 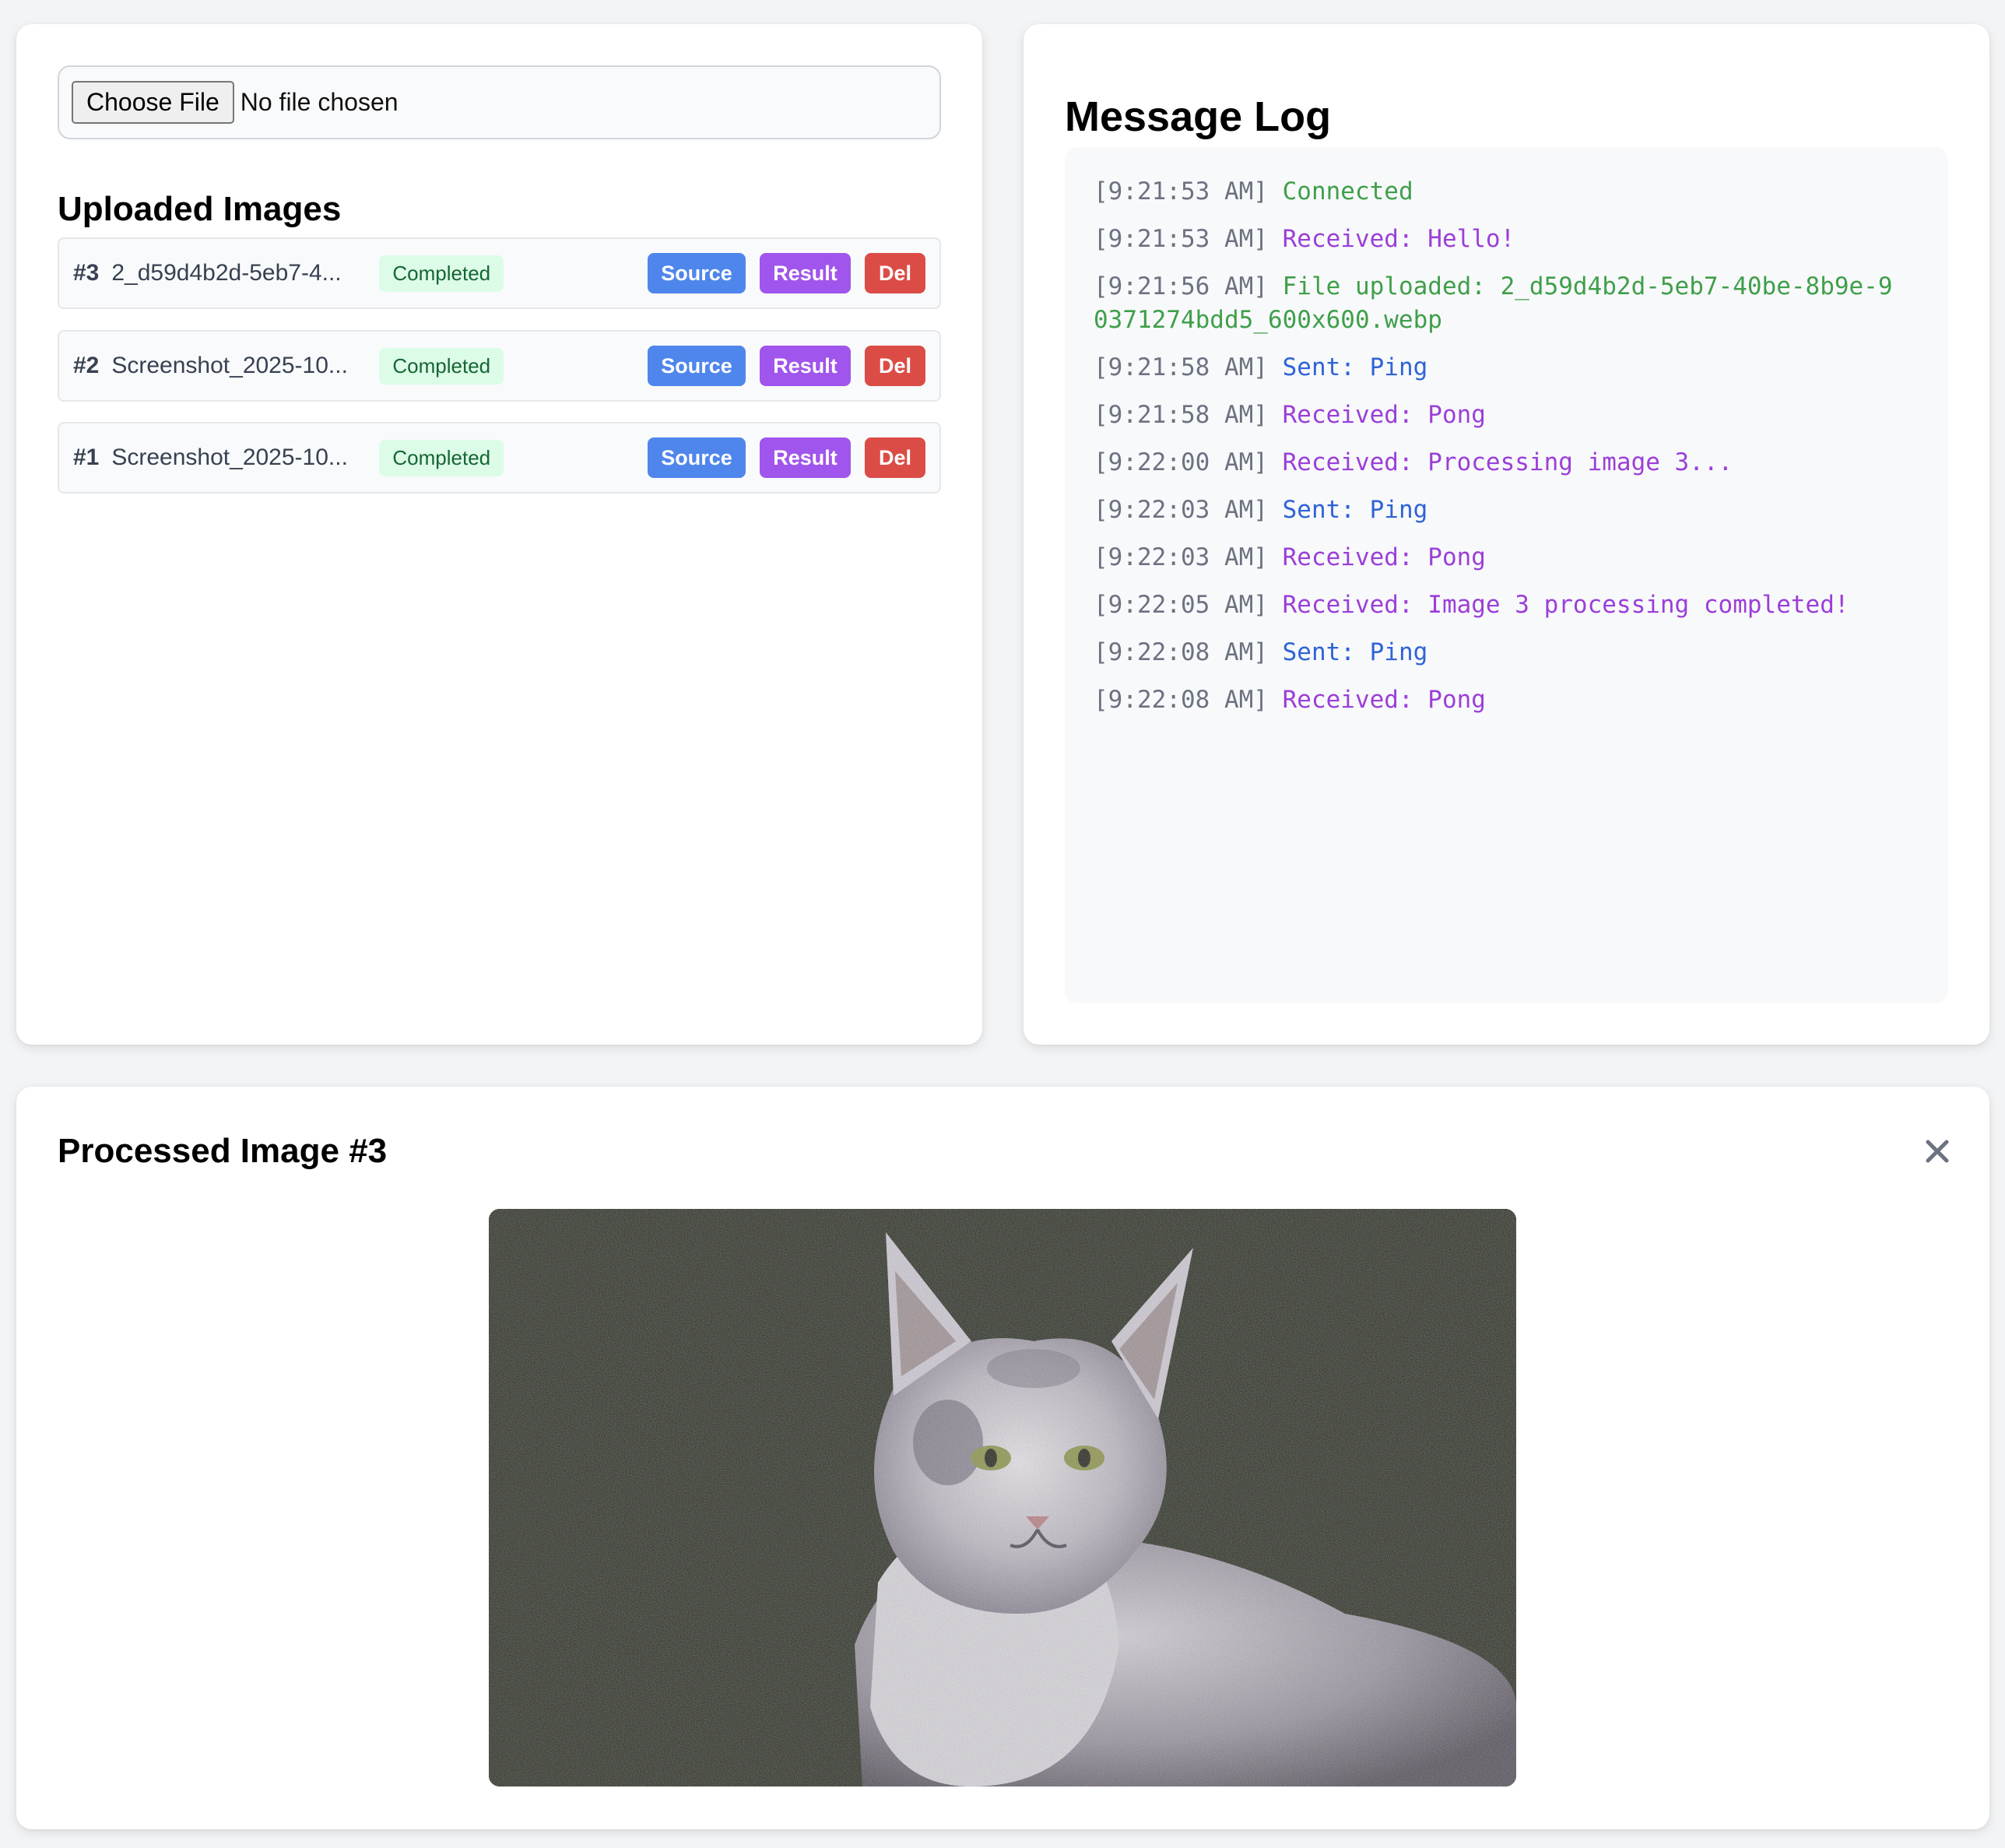 I want to click on image-number: #3, so click(x=86, y=273).